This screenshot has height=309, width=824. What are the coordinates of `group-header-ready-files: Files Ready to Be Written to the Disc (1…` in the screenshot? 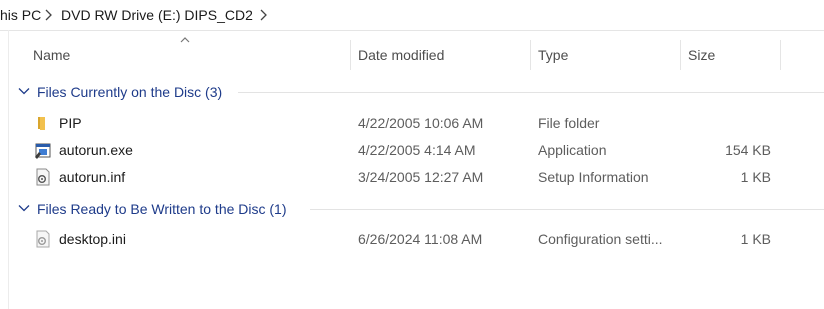 It's located at (421, 209).